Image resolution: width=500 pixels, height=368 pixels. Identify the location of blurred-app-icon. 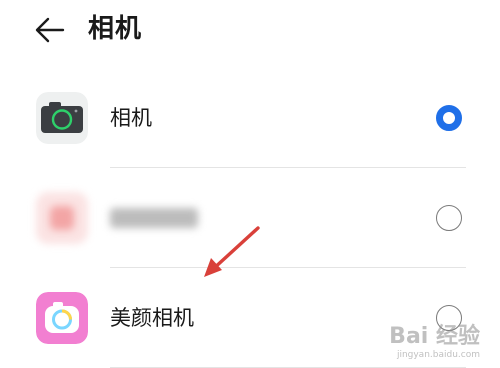
(62, 218).